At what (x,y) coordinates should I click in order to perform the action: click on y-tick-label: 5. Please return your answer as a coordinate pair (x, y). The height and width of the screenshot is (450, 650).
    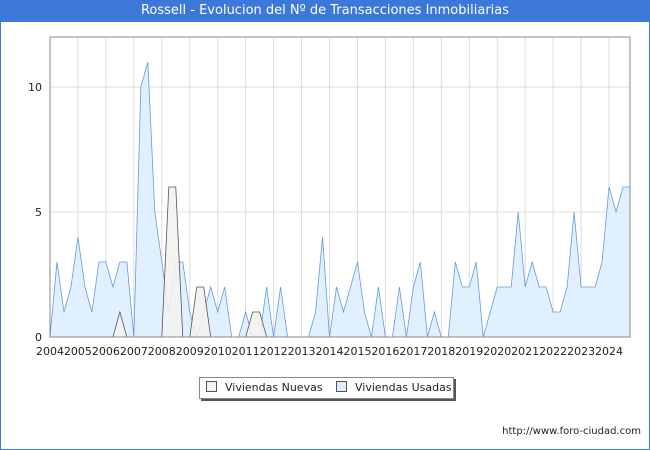
    Looking at the image, I should click on (38, 212).